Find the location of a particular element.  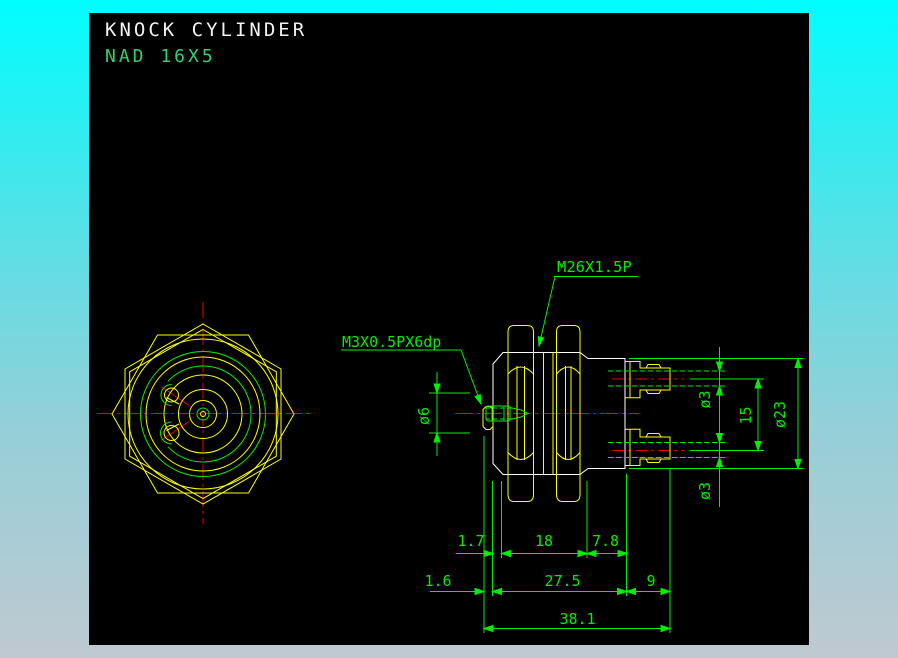

dim-row1 is located at coordinates (542, 553).